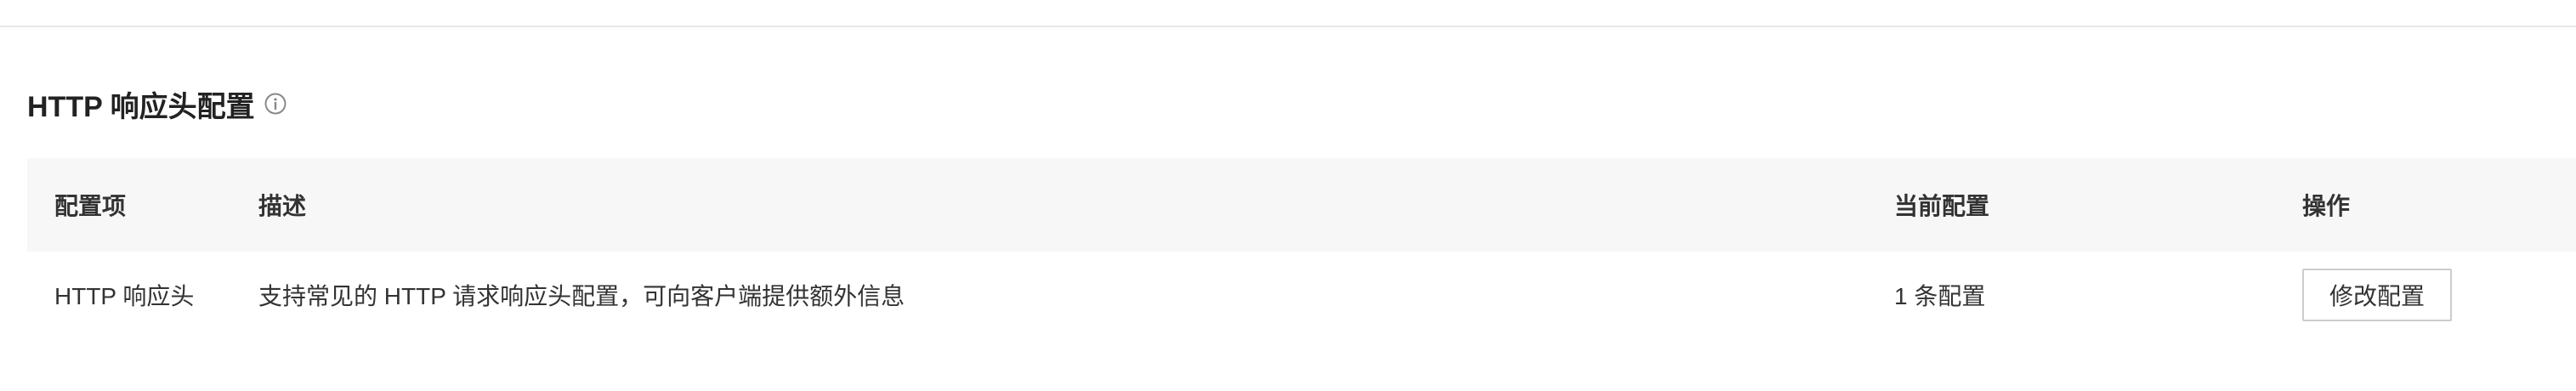 This screenshot has width=2576, height=391. Describe the element at coordinates (1076, 295) in the screenshot. I see `cell-description: 支持常见的 HTTP 请求响应头配置，可向客户端提供额外信息` at that location.